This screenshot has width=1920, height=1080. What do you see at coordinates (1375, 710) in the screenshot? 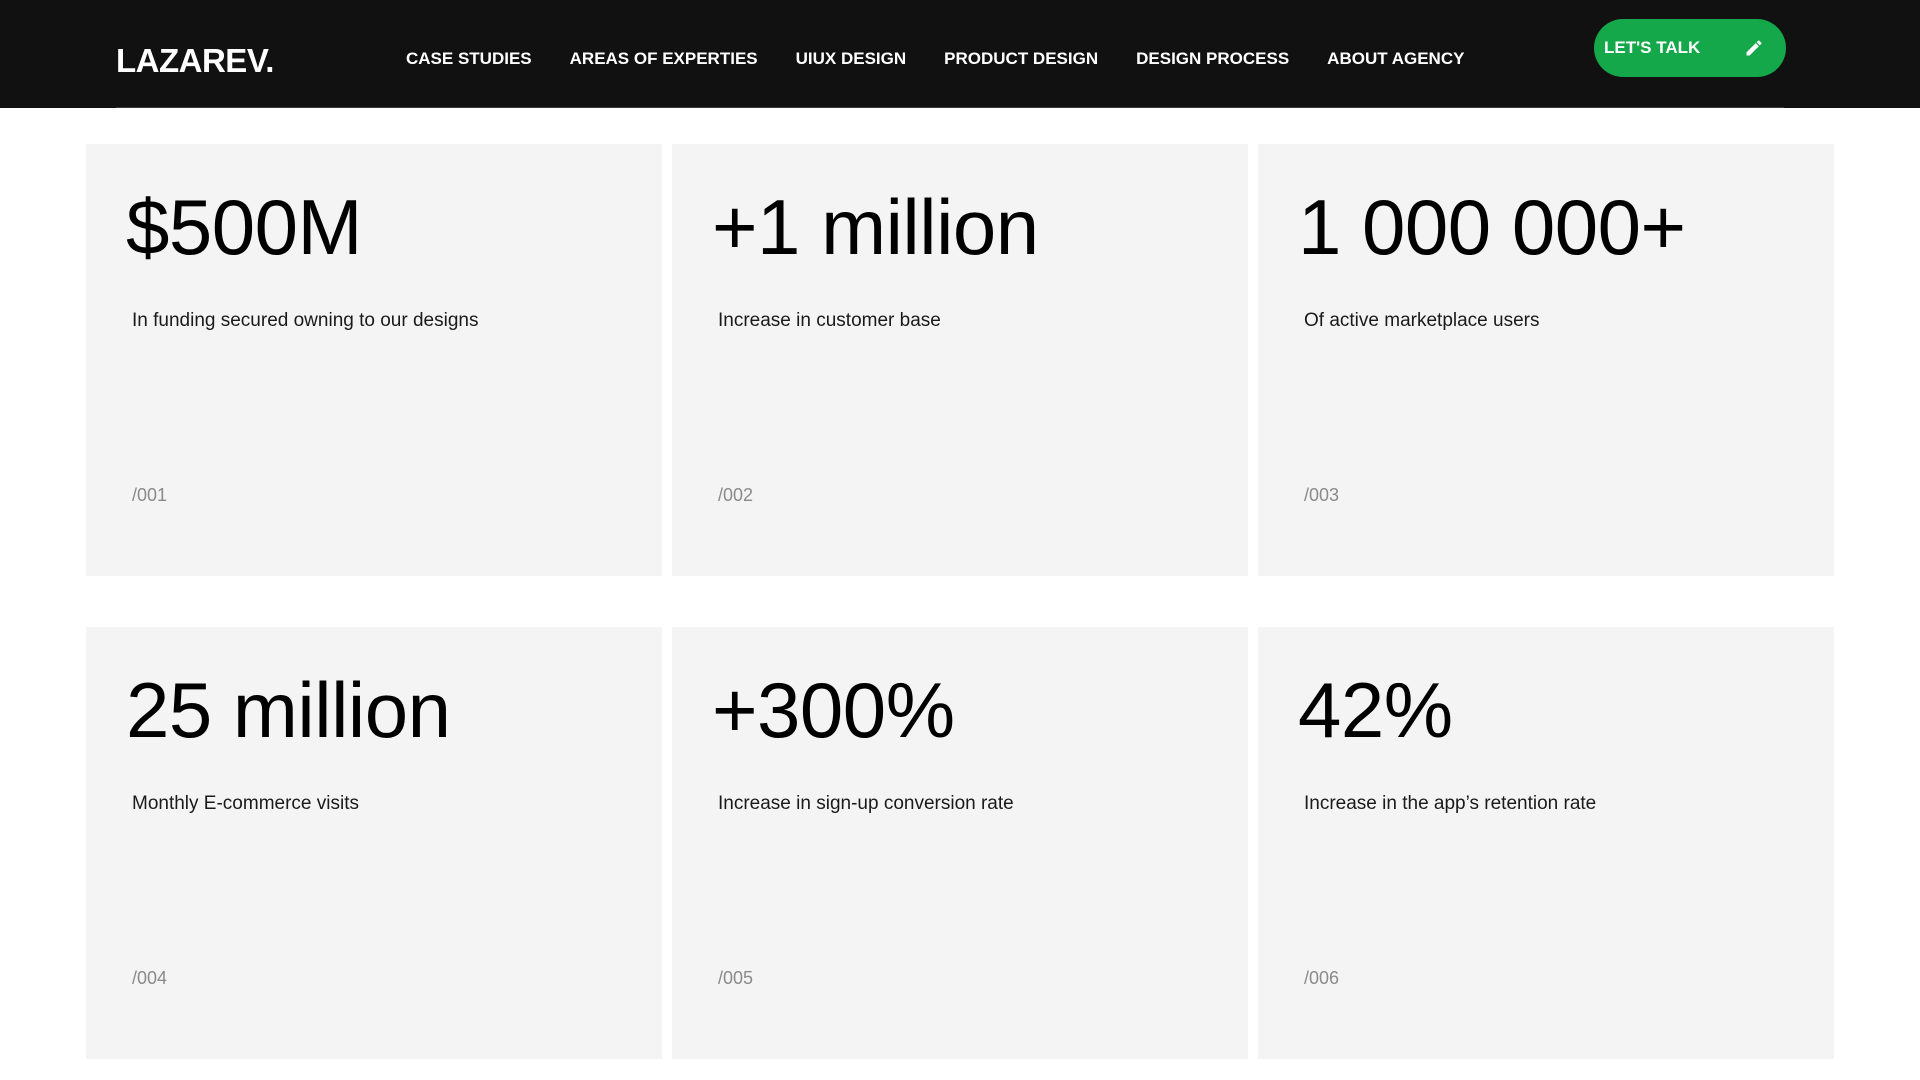
I see `stat-value: 42%` at bounding box center [1375, 710].